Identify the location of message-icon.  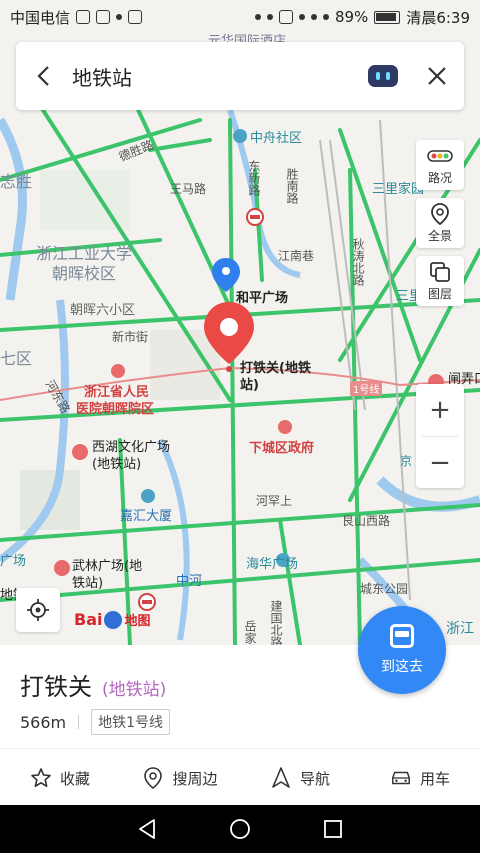
(83, 17).